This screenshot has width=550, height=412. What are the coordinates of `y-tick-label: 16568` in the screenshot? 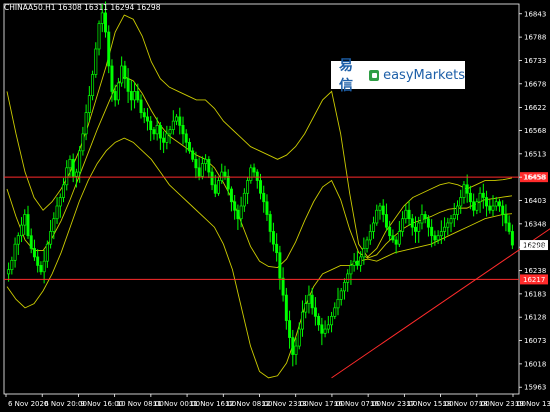 It's located at (535, 131).